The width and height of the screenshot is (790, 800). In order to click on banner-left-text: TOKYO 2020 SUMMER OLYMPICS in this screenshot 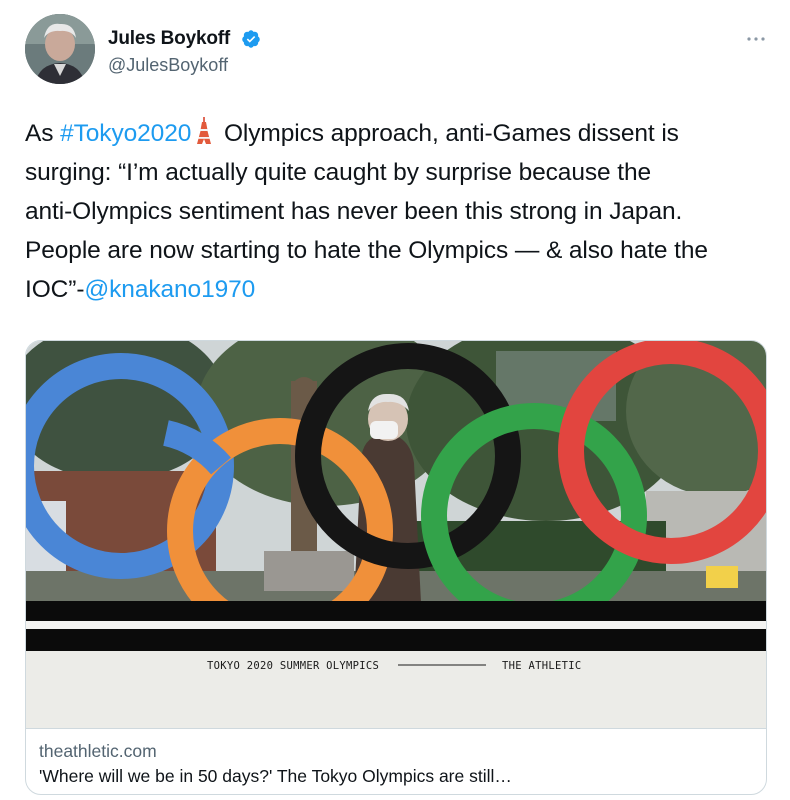, I will do `click(293, 666)`.